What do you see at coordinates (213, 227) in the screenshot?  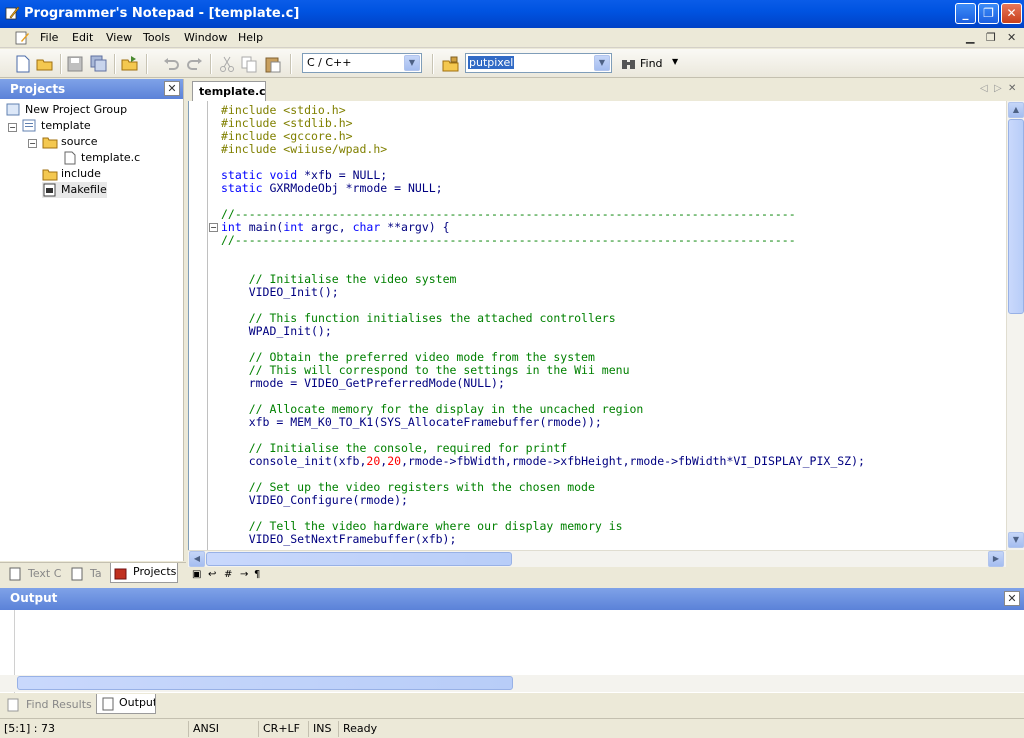 I see `fold-toggle-icon: −` at bounding box center [213, 227].